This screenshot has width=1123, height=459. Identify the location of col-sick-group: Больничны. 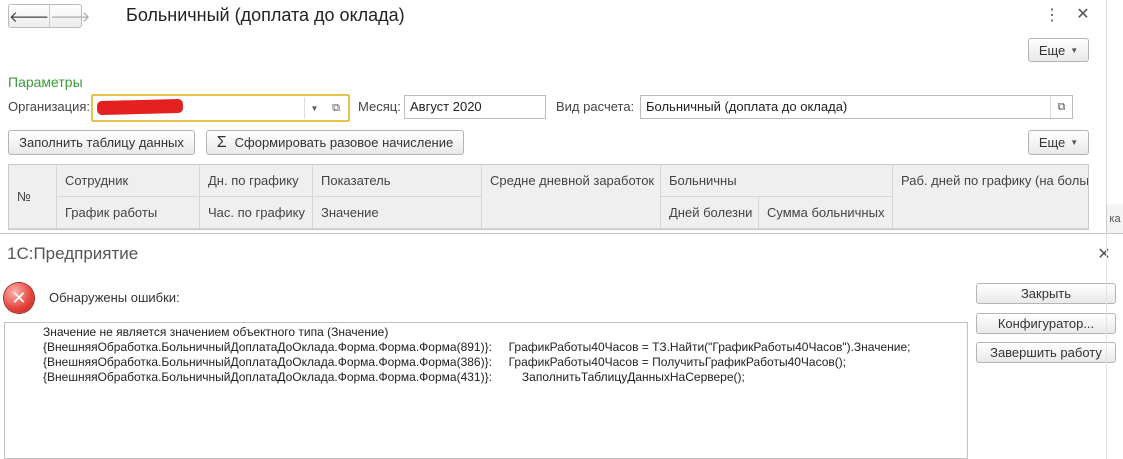
(777, 181).